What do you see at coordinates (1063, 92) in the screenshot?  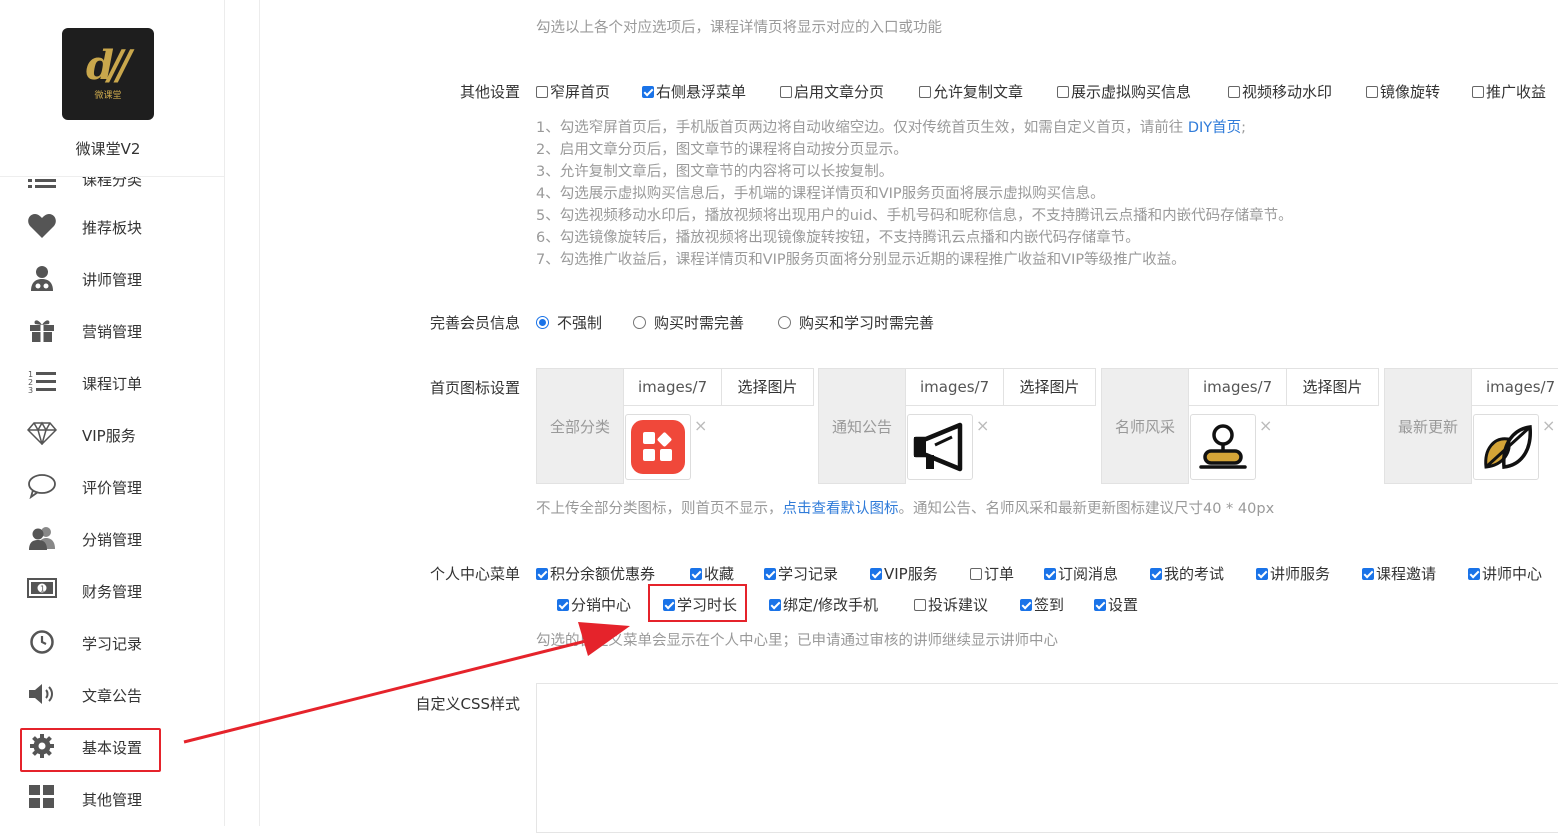 I see `checkbox-virtual-purchase` at bounding box center [1063, 92].